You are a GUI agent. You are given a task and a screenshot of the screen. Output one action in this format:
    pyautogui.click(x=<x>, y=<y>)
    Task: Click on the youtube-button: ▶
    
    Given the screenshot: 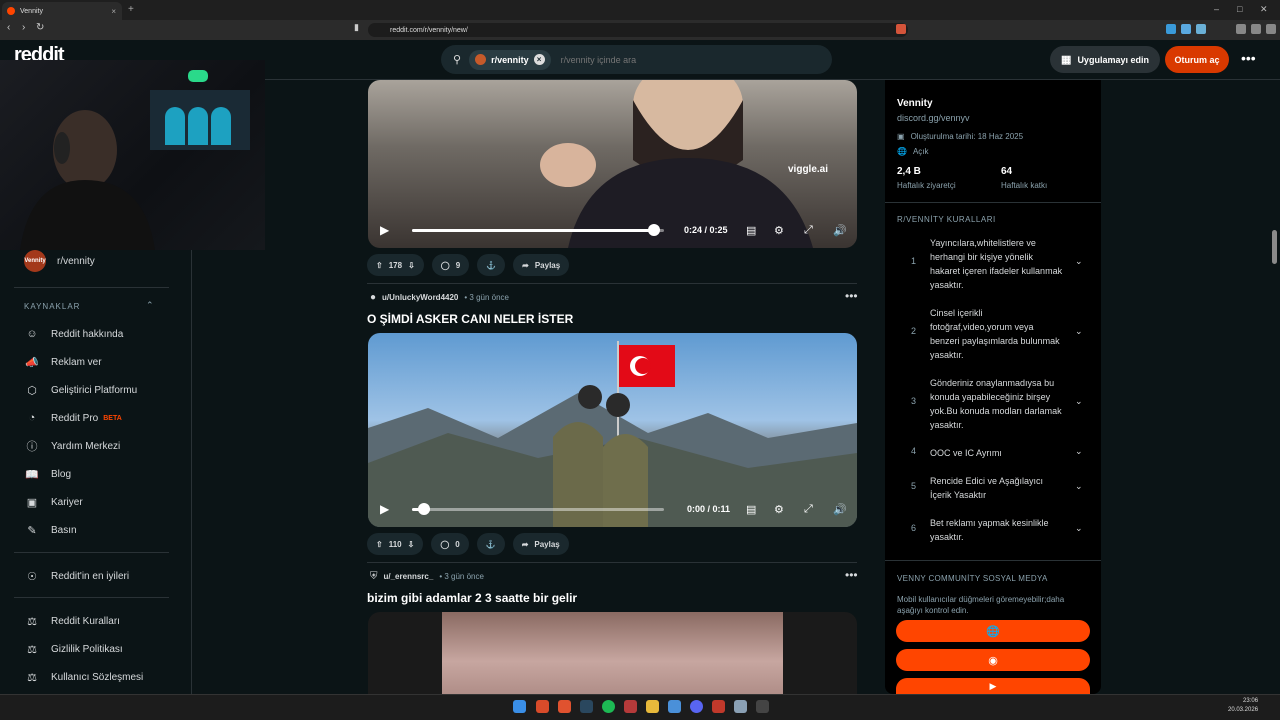 What is the action you would take?
    pyautogui.click(x=993, y=686)
    